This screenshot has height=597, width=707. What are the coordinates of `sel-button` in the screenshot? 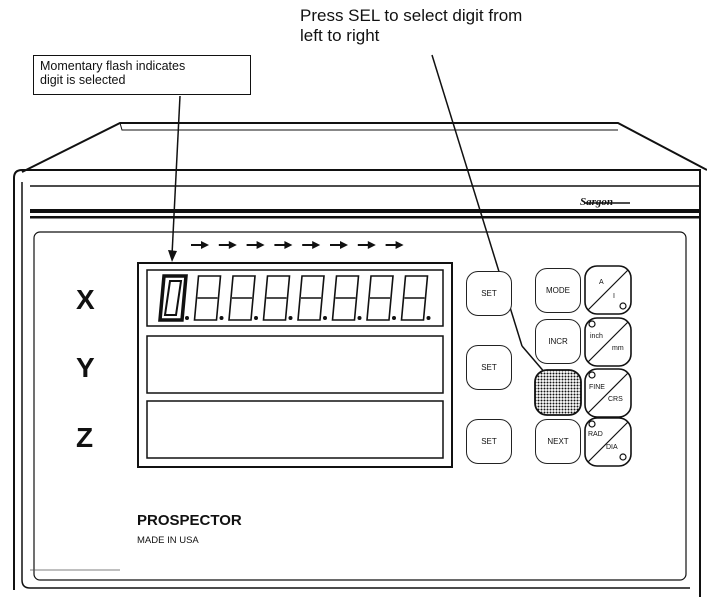 It's located at (558, 392).